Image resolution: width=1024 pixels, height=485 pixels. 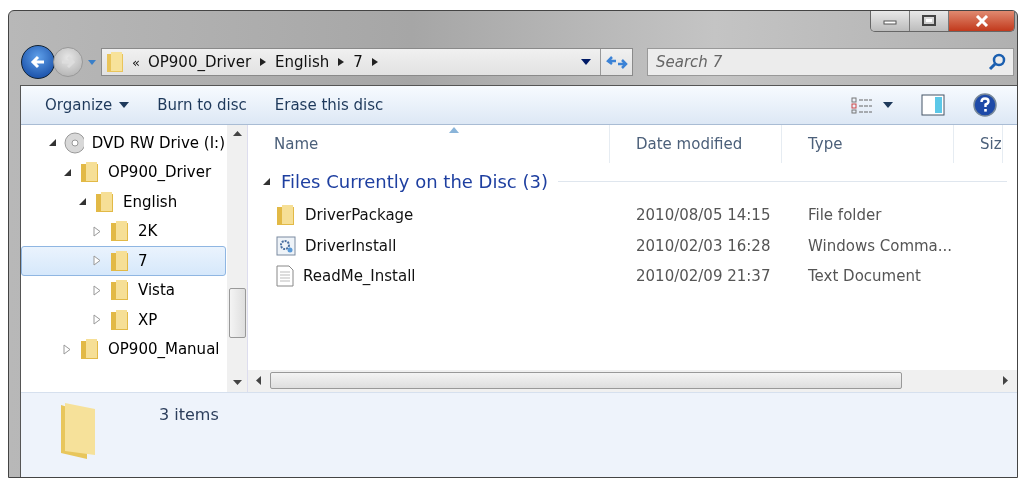 I want to click on maximize-button, so click(x=929, y=21).